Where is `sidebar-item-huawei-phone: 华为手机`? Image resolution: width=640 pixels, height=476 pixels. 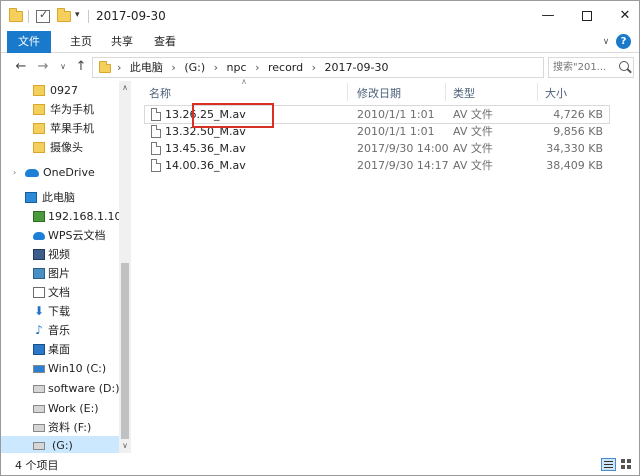
sidebar-item-huawei-phone: 华为手机 is located at coordinates (60, 109).